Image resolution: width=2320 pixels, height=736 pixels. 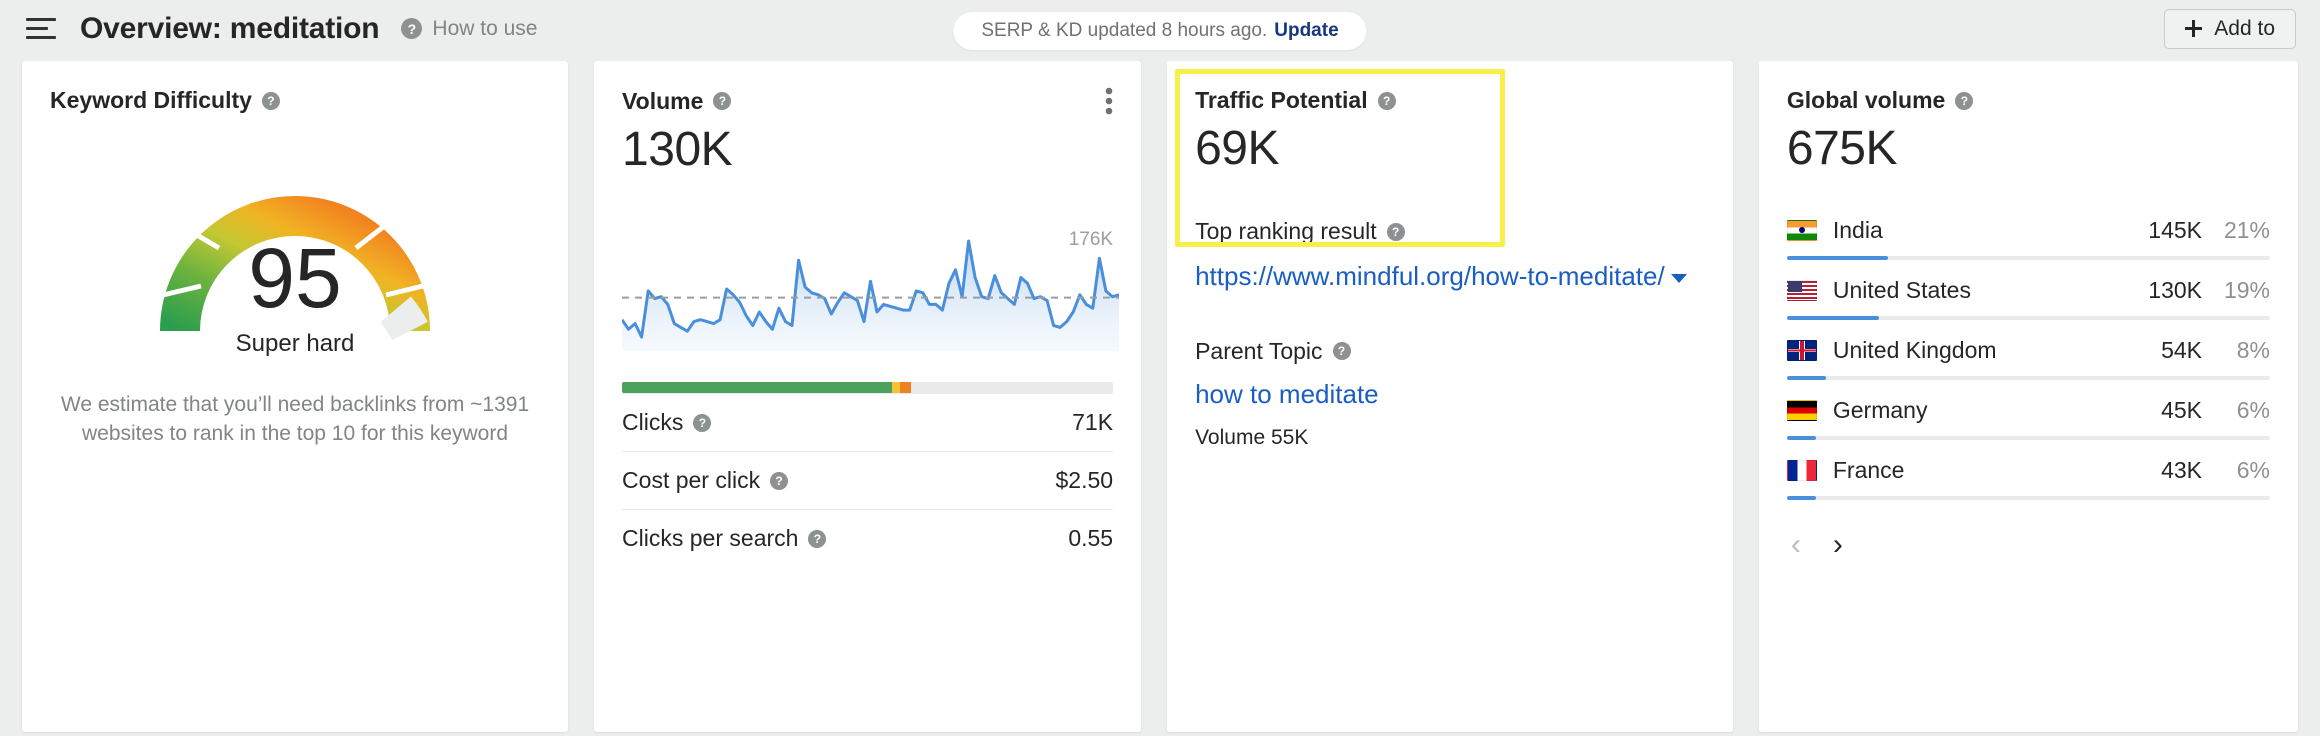 I want to click on page-title: Overview: meditation, so click(x=230, y=28).